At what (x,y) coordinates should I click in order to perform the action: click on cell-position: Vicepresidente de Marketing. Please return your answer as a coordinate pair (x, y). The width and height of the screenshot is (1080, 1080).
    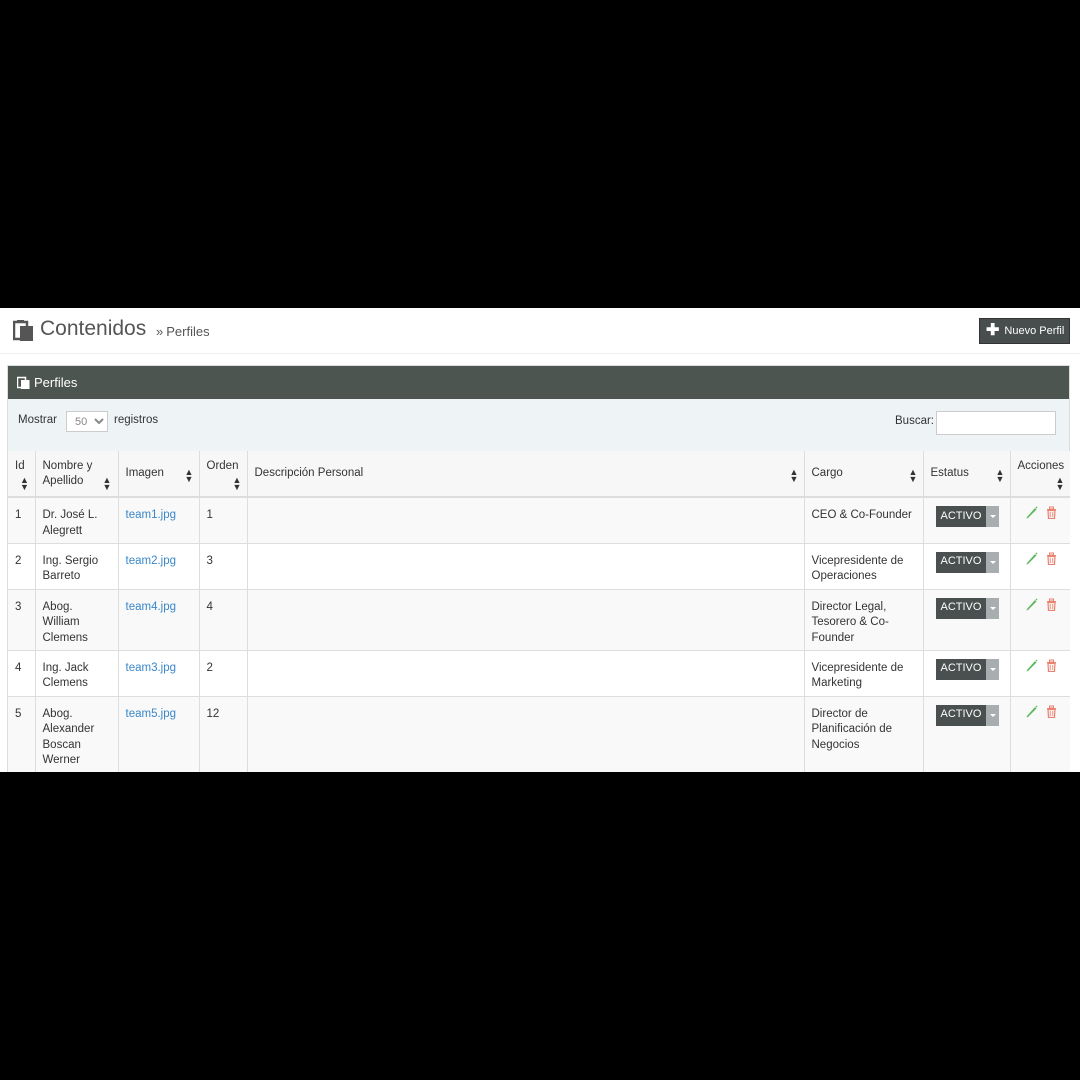
    Looking at the image, I should click on (864, 673).